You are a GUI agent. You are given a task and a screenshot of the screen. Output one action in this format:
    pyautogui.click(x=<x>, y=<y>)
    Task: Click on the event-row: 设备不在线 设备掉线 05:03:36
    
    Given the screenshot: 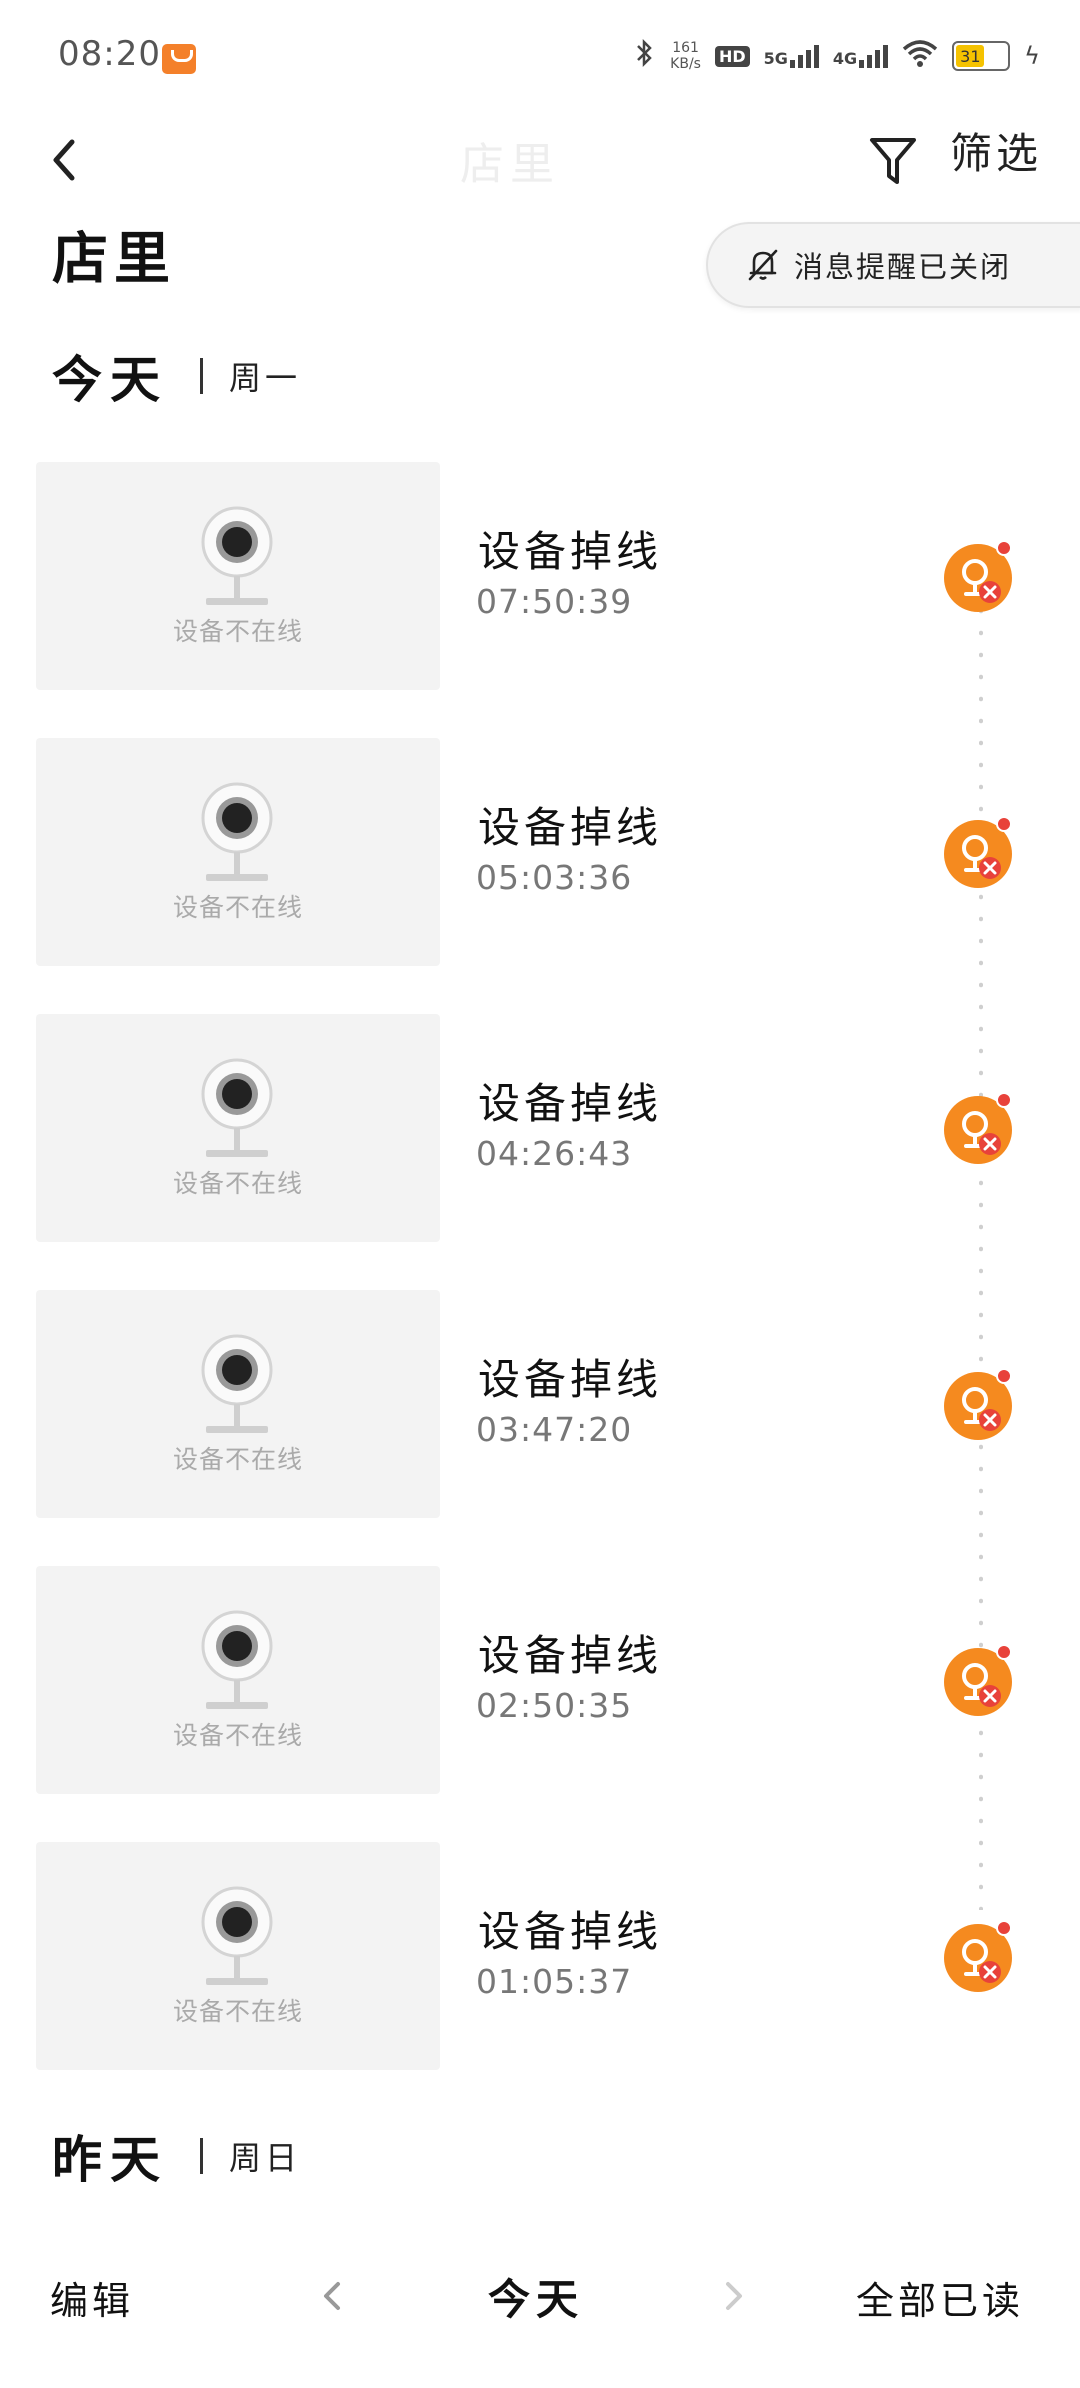 What is the action you would take?
    pyautogui.click(x=540, y=852)
    